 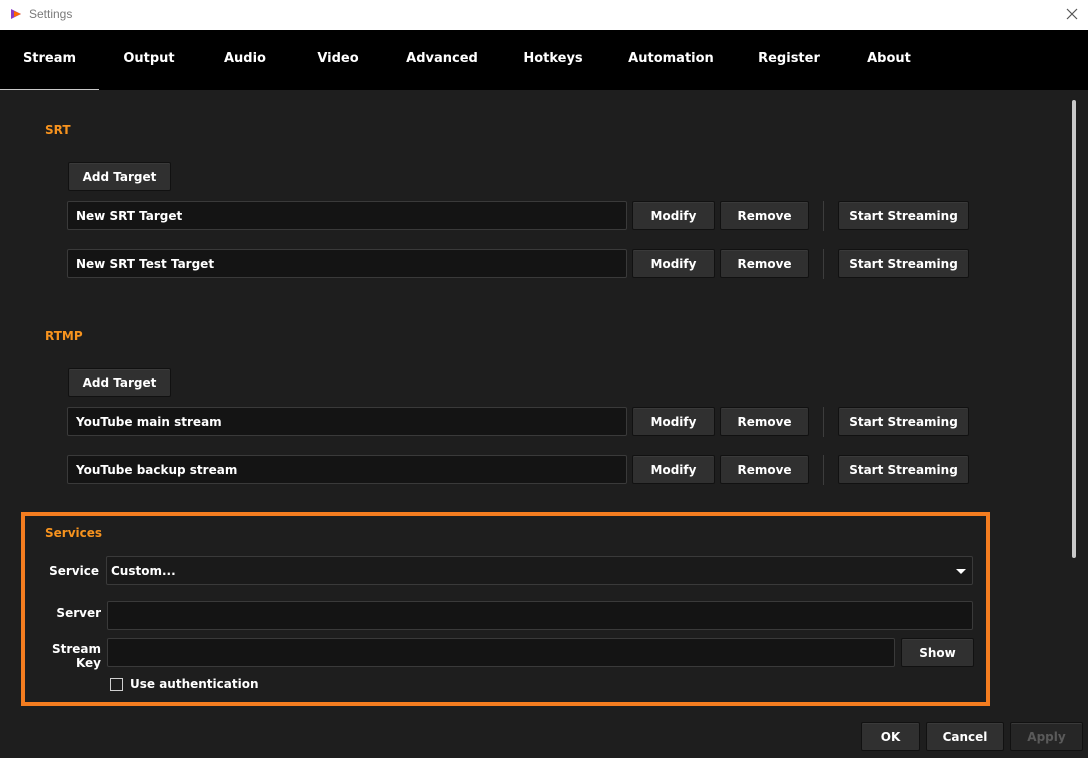 I want to click on title-bar: Settings, so click(x=544, y=15).